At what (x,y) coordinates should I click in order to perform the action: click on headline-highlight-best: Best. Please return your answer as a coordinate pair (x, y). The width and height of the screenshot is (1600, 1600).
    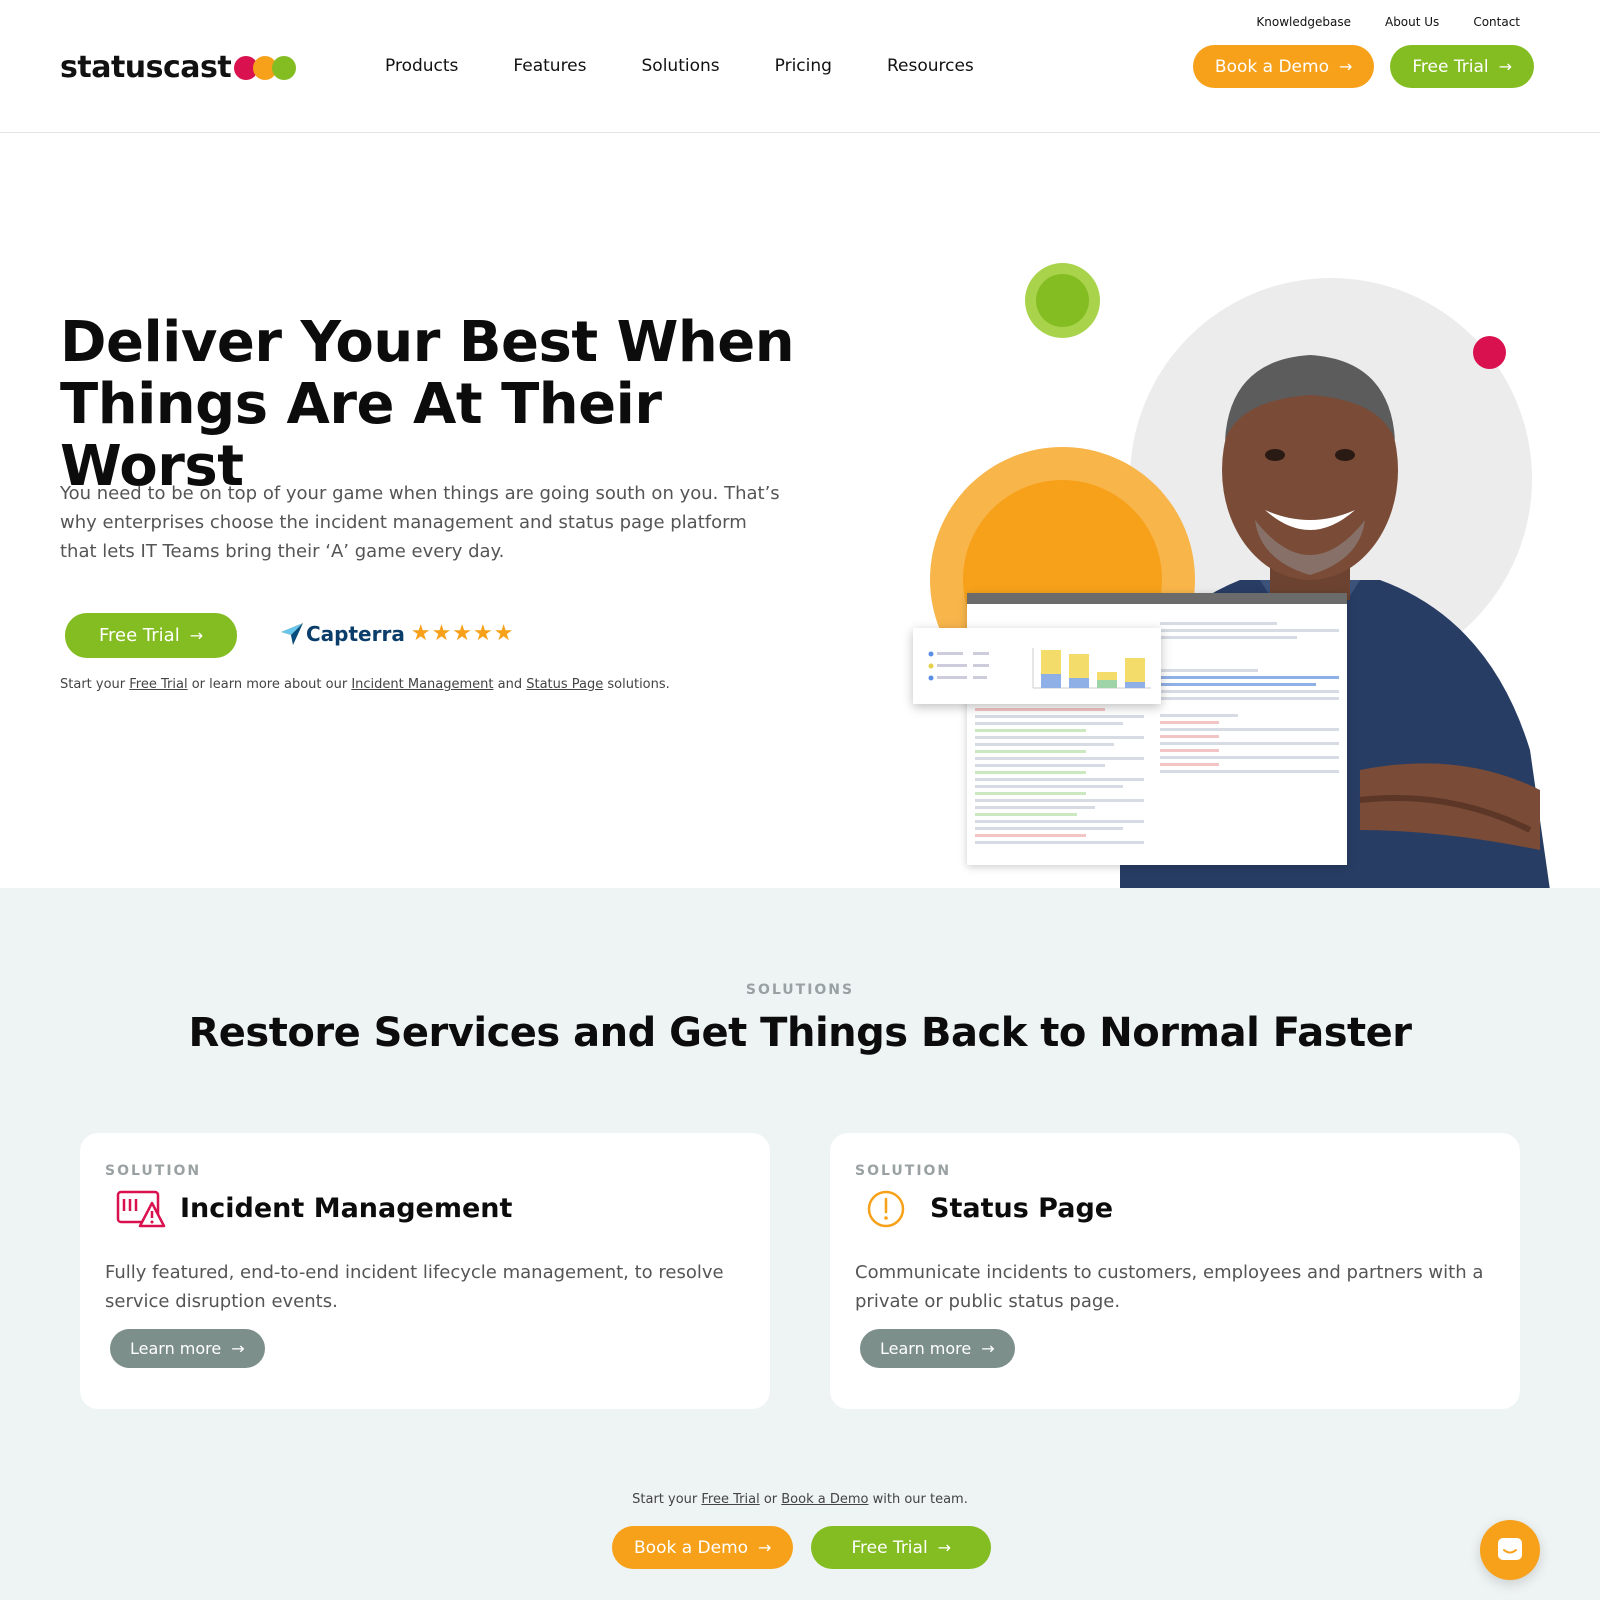
    Looking at the image, I should click on (528, 342).